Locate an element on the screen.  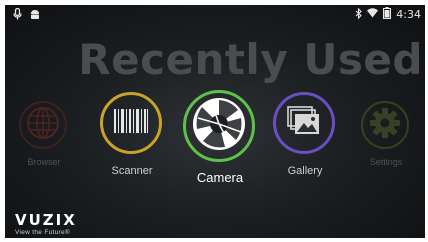
app-camera: Camera is located at coordinates (220, 139).